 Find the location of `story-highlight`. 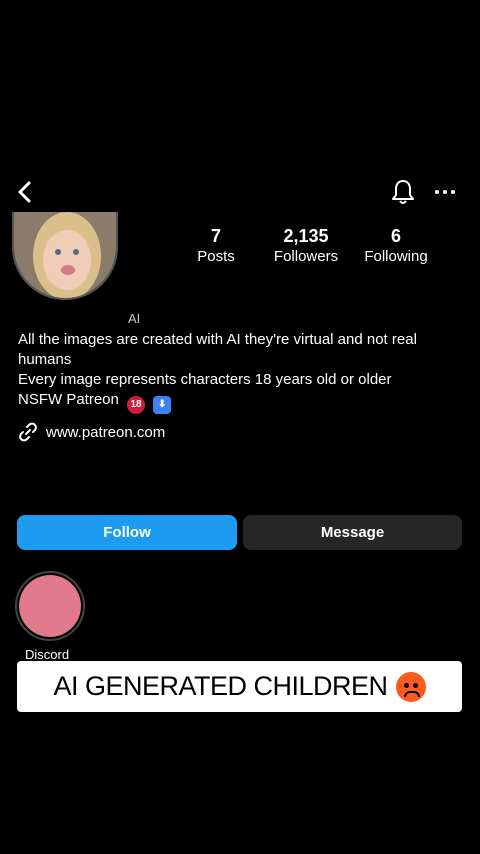

story-highlight is located at coordinates (50, 606).